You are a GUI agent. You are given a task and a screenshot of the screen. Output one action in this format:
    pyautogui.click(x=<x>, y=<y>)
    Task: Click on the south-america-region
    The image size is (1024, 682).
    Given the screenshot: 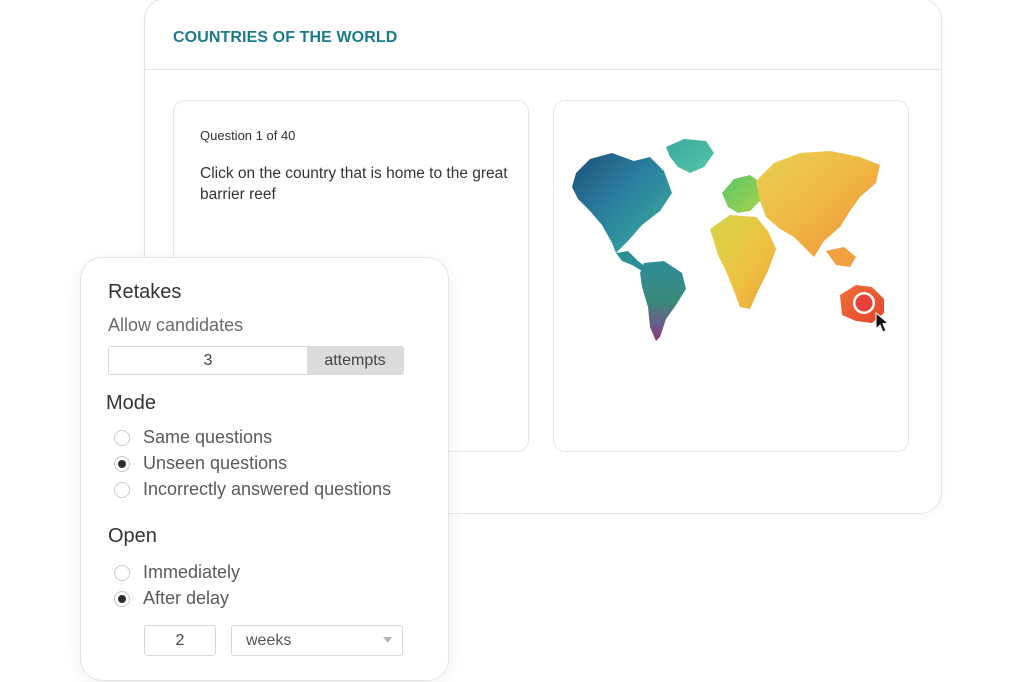 What is the action you would take?
    pyautogui.click(x=663, y=301)
    